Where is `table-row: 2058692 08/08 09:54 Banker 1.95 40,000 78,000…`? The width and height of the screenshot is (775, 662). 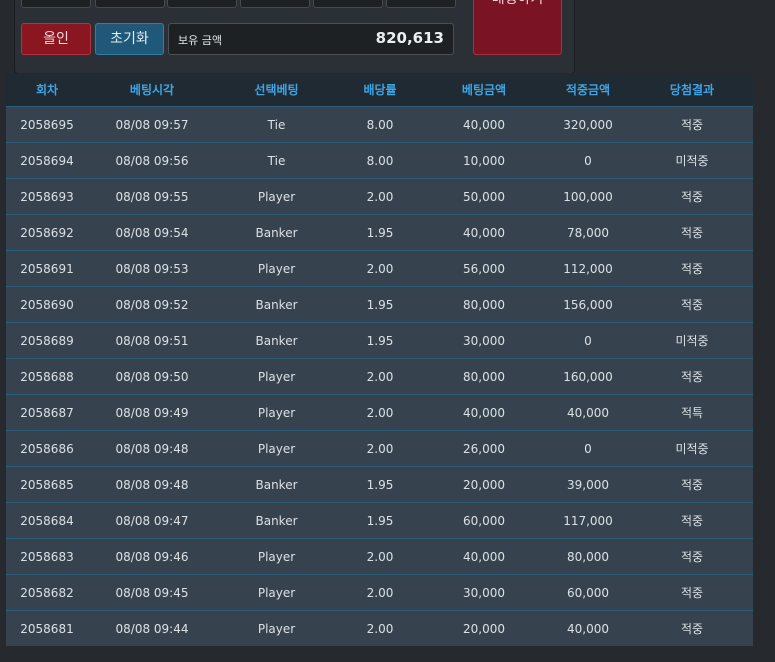
table-row: 2058692 08/08 09:54 Banker 1.95 40,000 78,000… is located at coordinates (379, 232).